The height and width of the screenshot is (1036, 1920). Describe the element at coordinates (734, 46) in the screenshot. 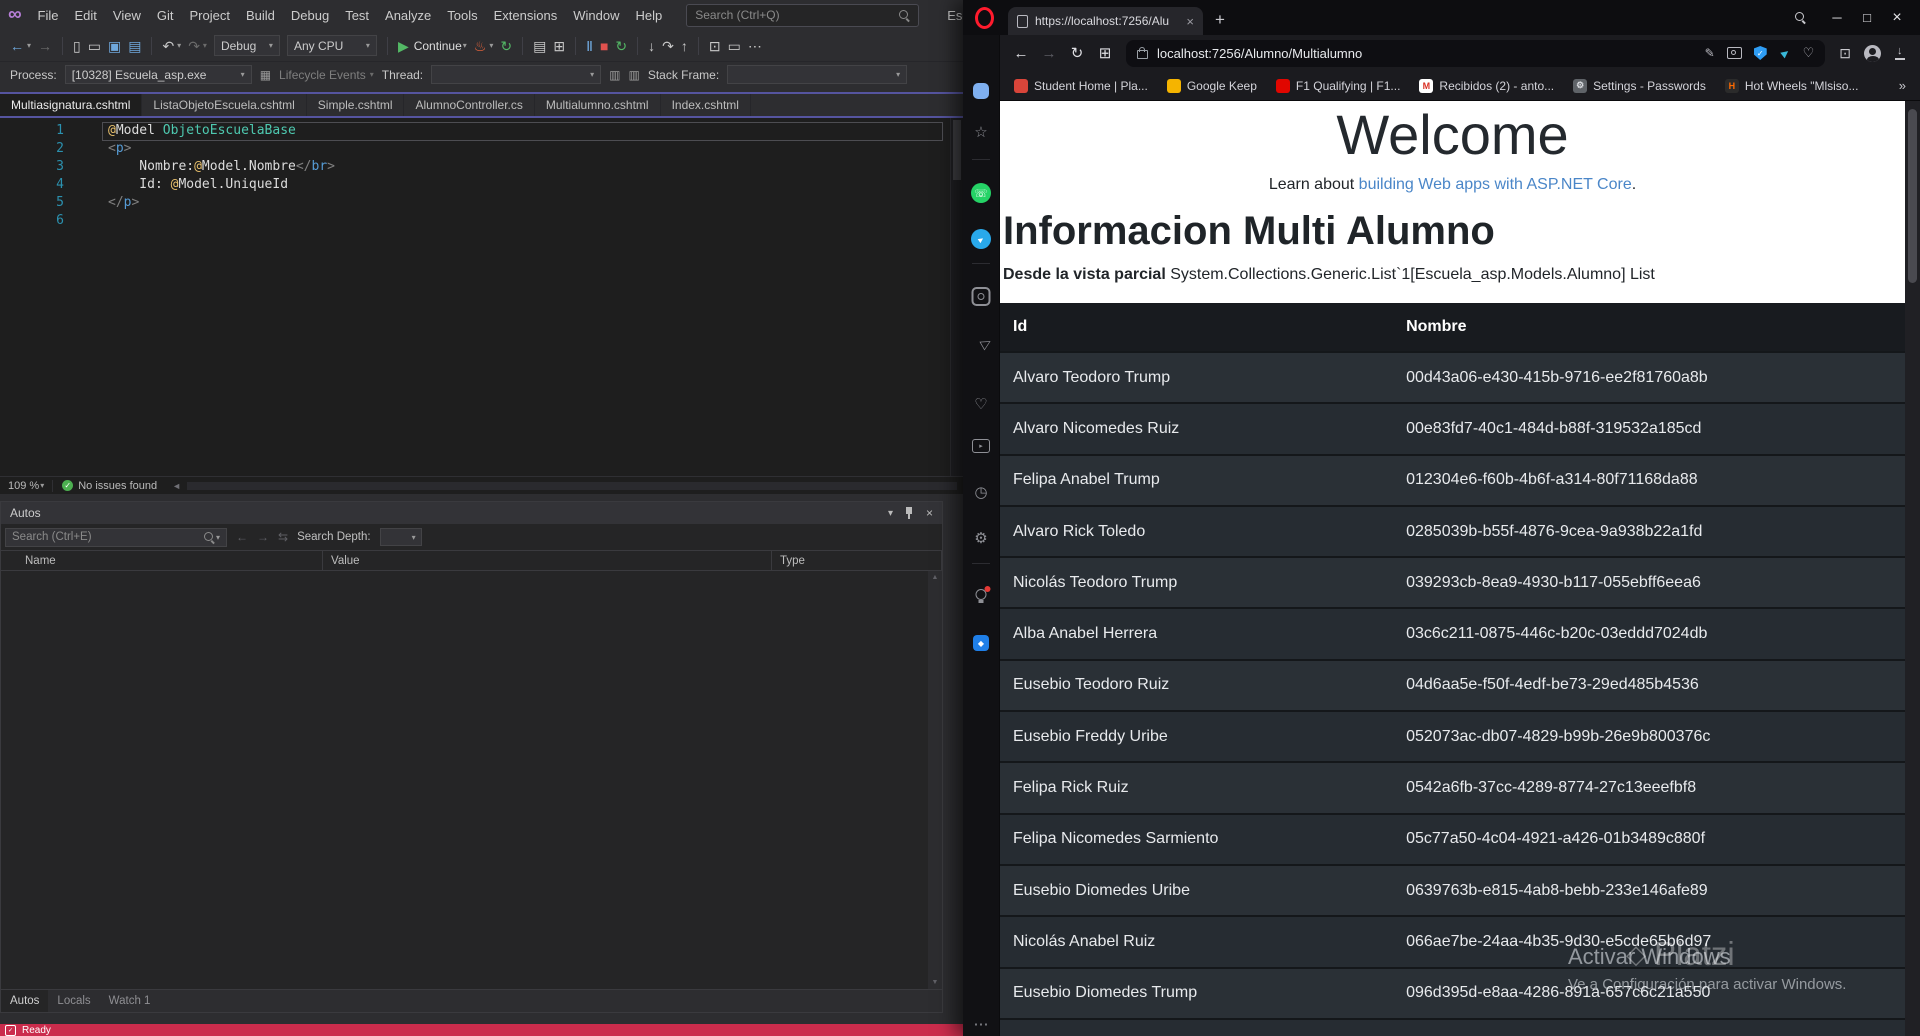

I see `editor-window-icon: ▭` at that location.